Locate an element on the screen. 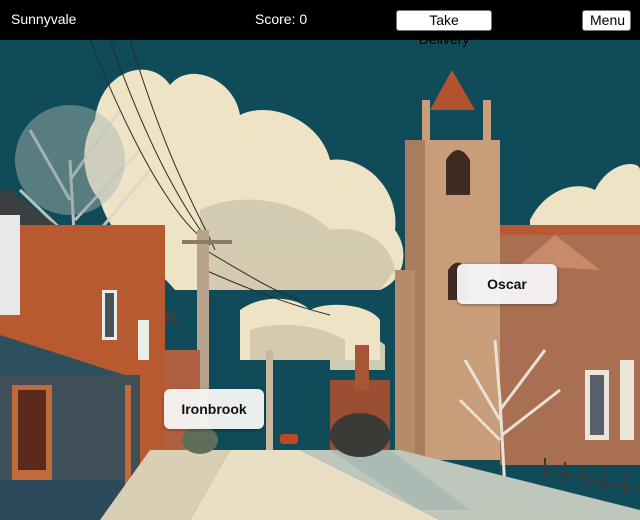 This screenshot has height=520, width=640. location-label-oscar: Oscar is located at coordinates (507, 284).